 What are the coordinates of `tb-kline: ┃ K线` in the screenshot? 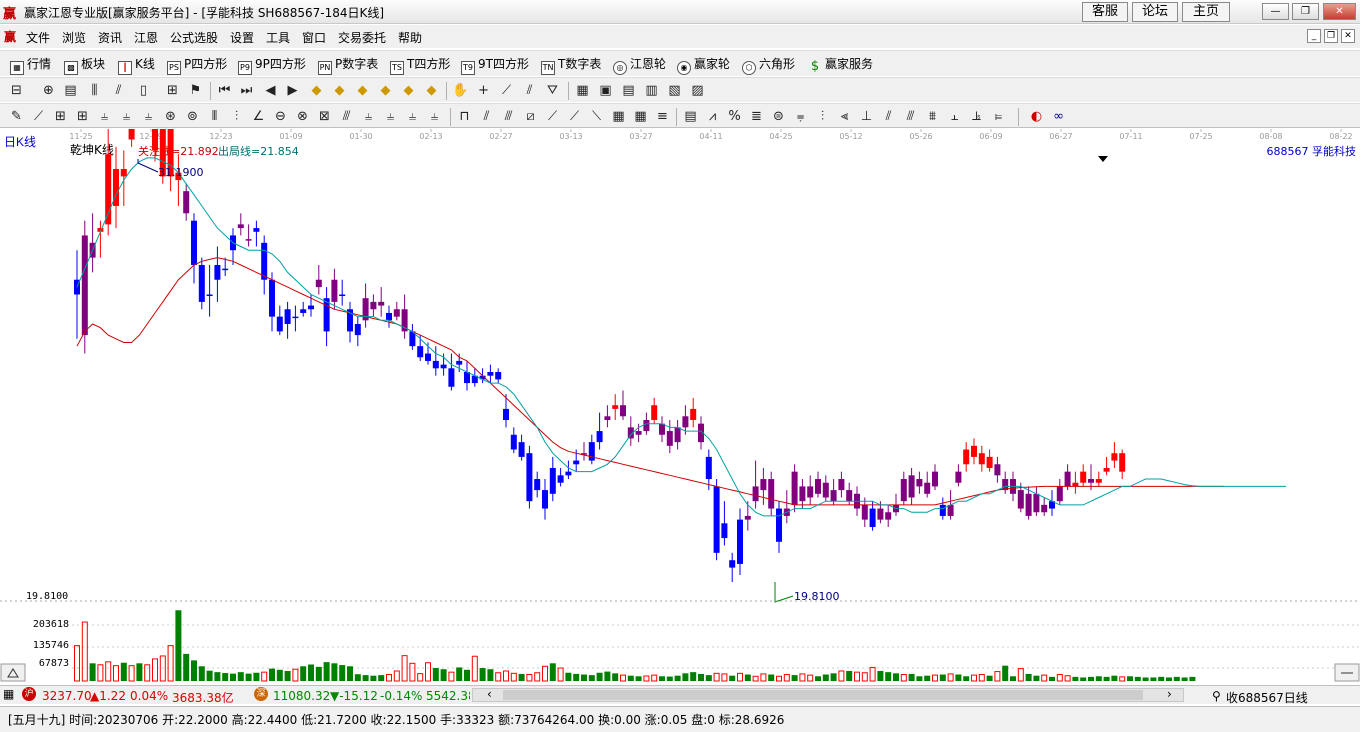 It's located at (136, 65).